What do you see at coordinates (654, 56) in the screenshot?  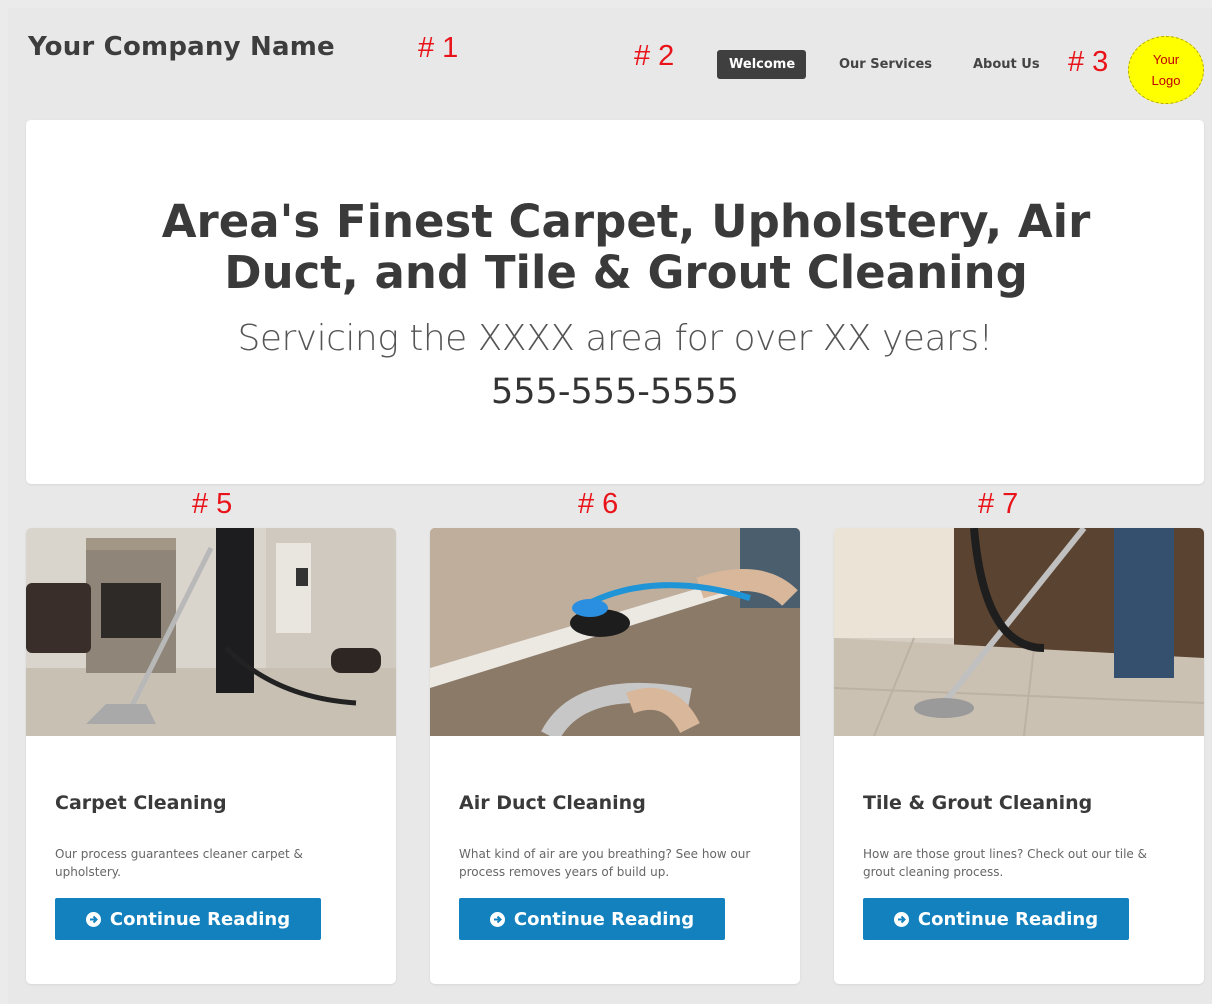 I see `annotation-marker-2: # 2` at bounding box center [654, 56].